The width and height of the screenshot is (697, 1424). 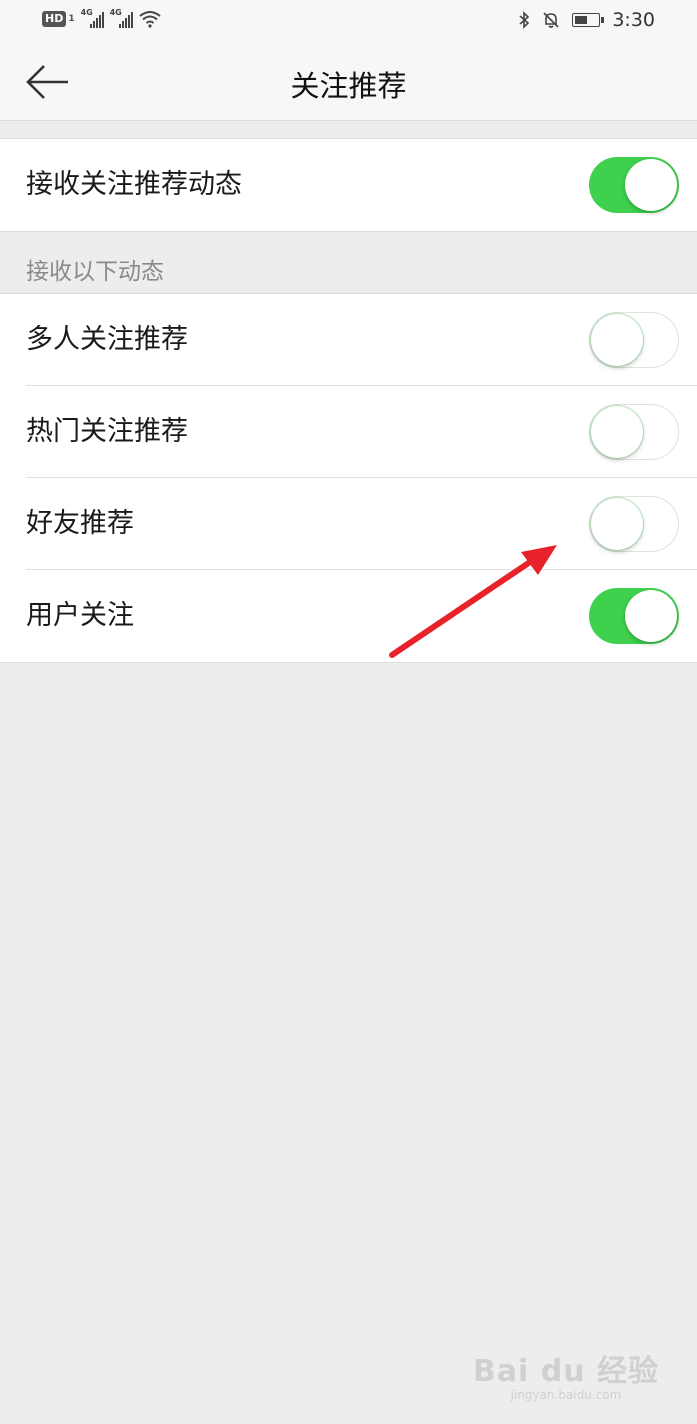 I want to click on main-toggle-switch, so click(x=634, y=185).